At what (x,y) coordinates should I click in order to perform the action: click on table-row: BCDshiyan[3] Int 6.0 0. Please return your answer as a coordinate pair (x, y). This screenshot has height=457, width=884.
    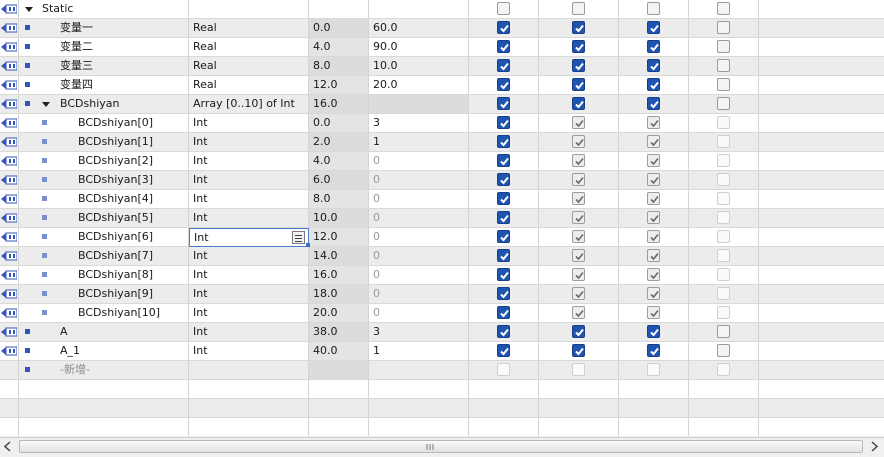
    Looking at the image, I should click on (442, 180).